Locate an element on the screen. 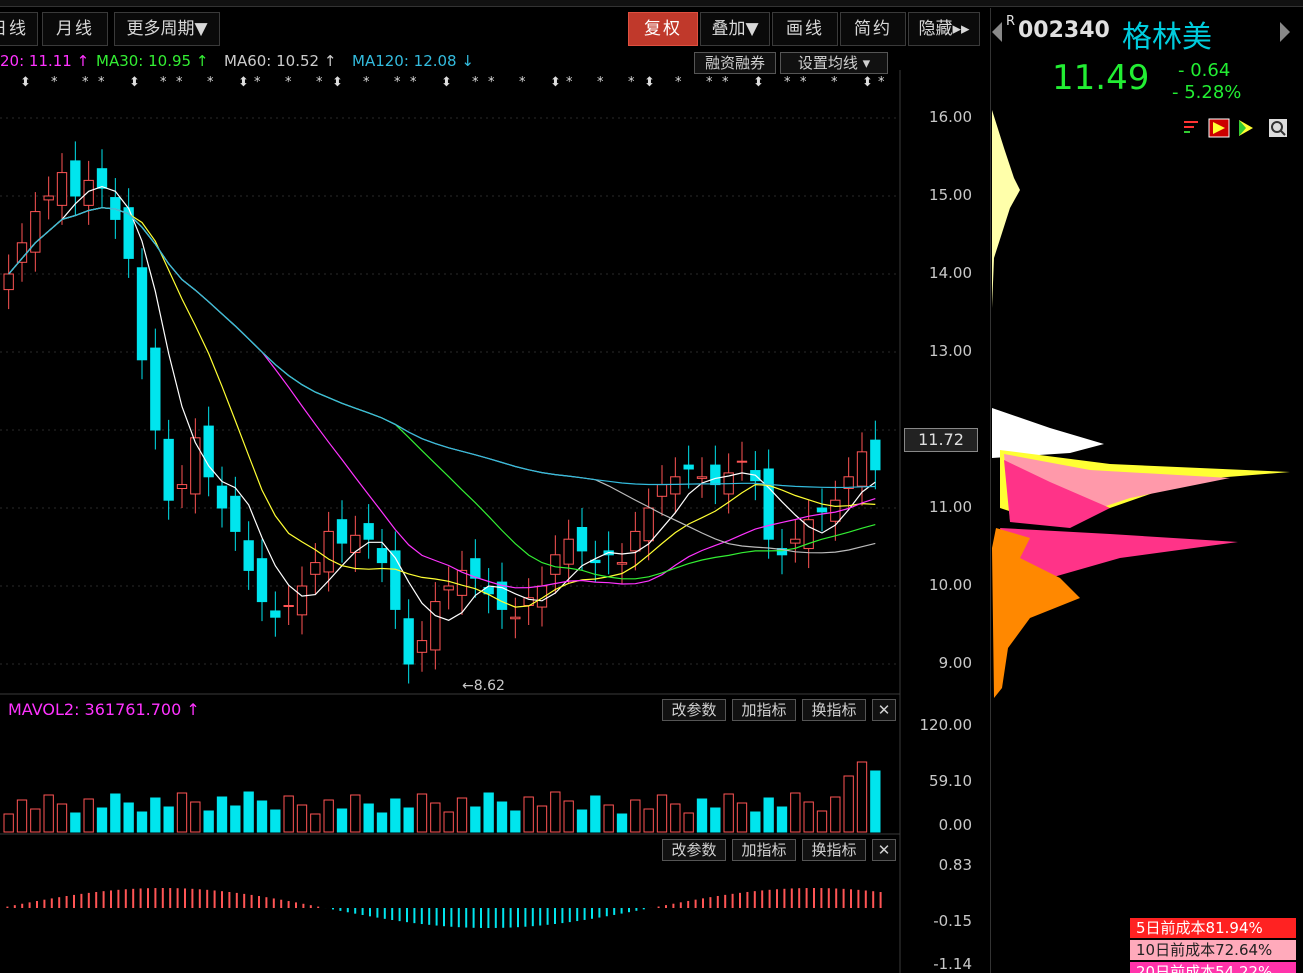 This screenshot has height=973, width=1303. overlay-dropdown: 叠加▼ is located at coordinates (735, 29).